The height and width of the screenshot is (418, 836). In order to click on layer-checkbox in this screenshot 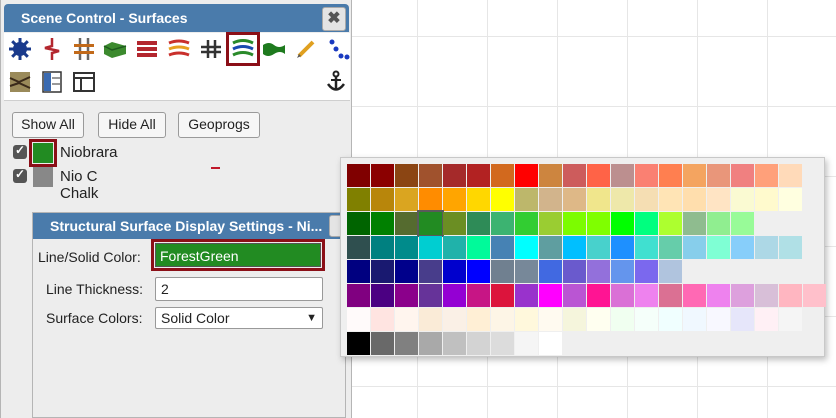, I will do `click(20, 175)`.